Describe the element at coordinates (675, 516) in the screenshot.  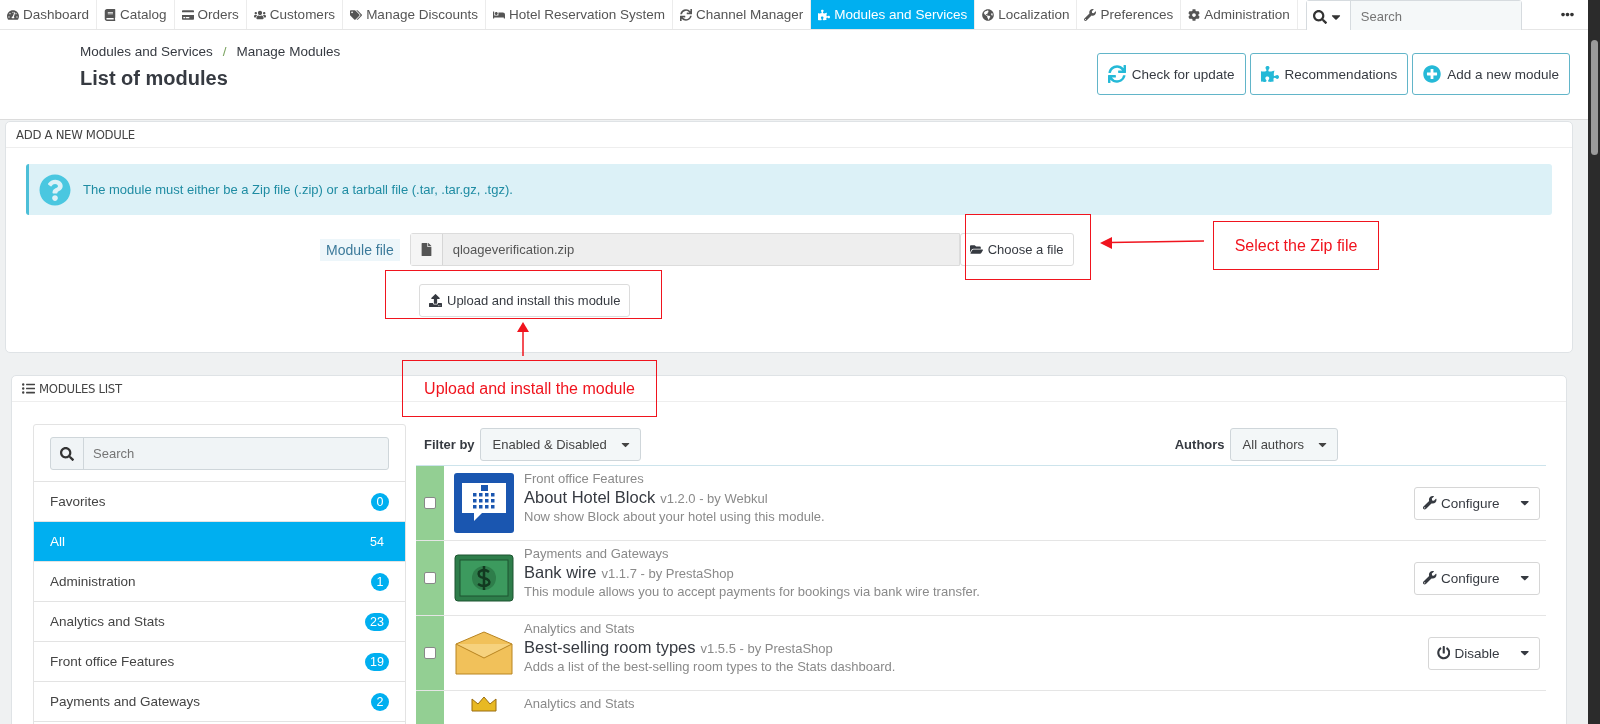
I see `module-description: Now show Block about your hotel using this module.` at that location.